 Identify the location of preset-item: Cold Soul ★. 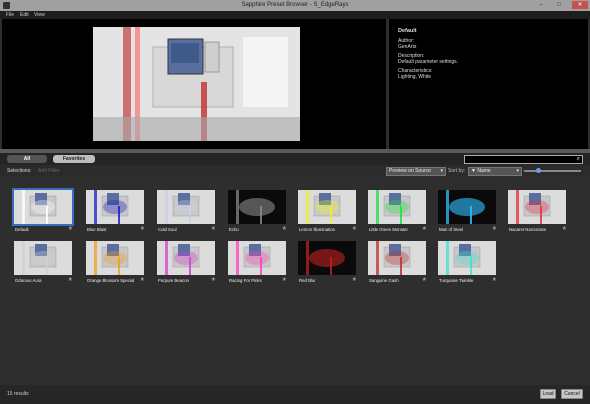
(186, 212).